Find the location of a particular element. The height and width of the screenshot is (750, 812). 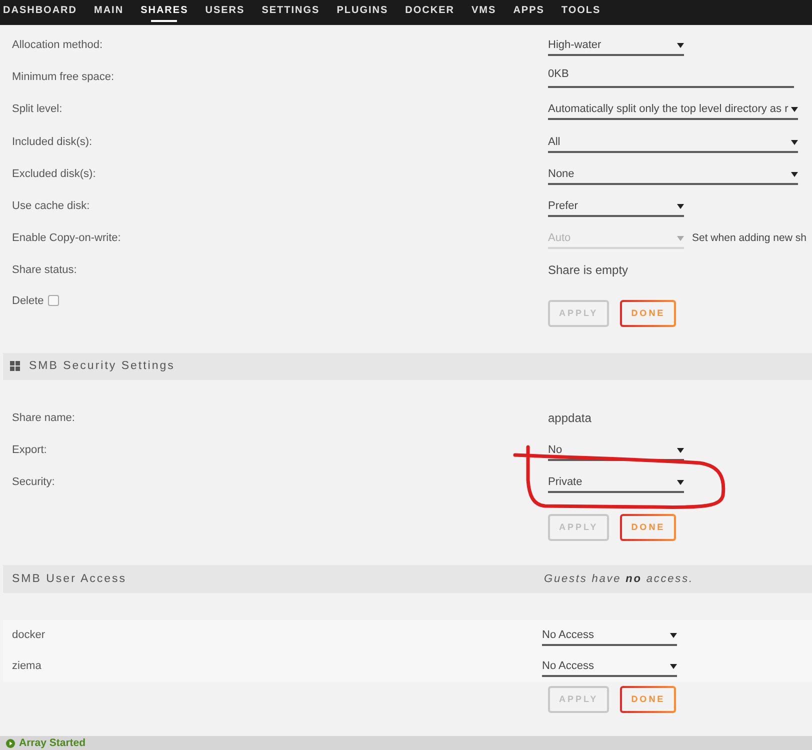

field-label: Export: is located at coordinates (30, 450).